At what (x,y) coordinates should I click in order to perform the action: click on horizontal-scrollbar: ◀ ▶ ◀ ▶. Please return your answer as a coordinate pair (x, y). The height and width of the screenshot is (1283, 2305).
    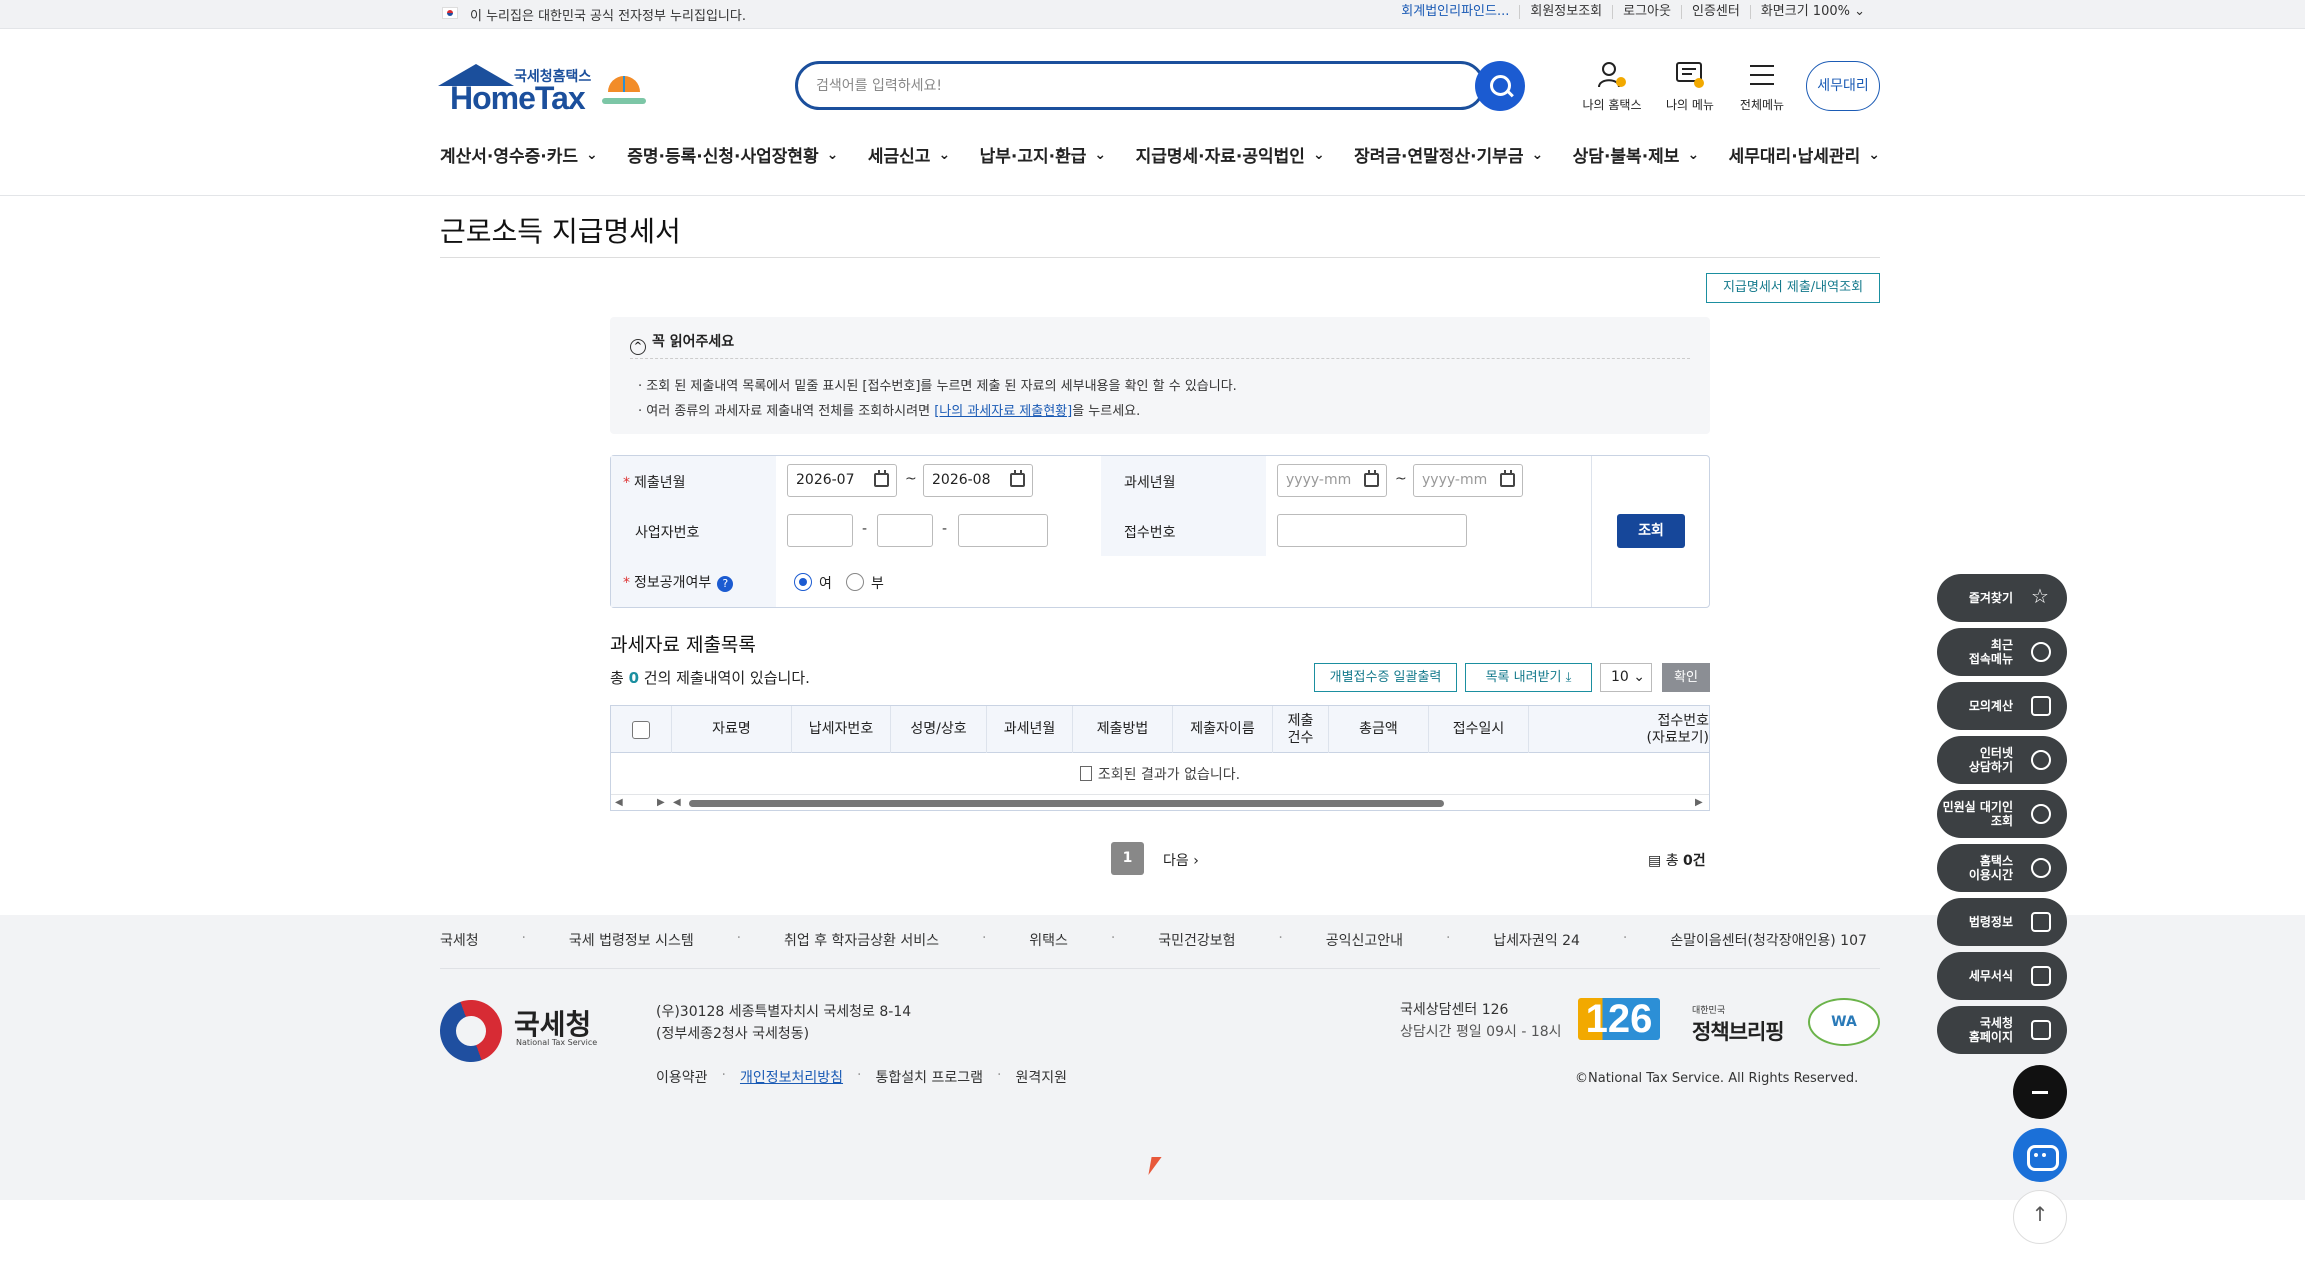
    Looking at the image, I should click on (1160, 802).